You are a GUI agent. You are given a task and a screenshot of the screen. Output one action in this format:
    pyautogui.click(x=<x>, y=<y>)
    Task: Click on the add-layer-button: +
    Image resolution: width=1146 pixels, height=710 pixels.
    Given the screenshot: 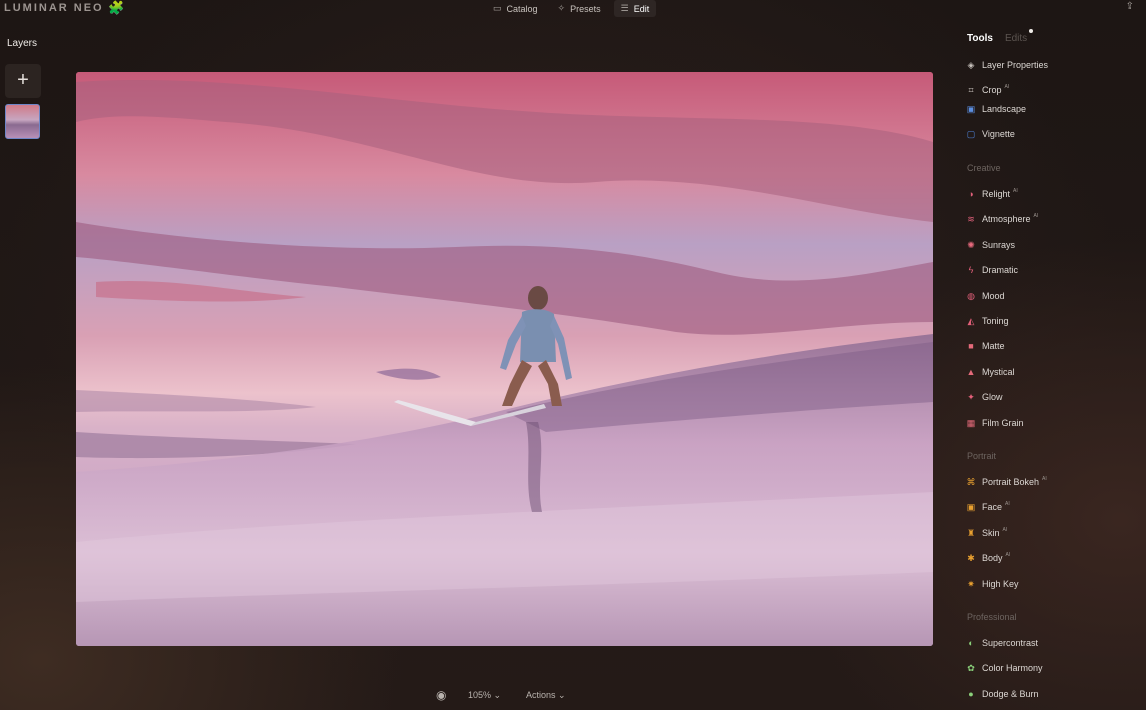 What is the action you would take?
    pyautogui.click(x=23, y=81)
    